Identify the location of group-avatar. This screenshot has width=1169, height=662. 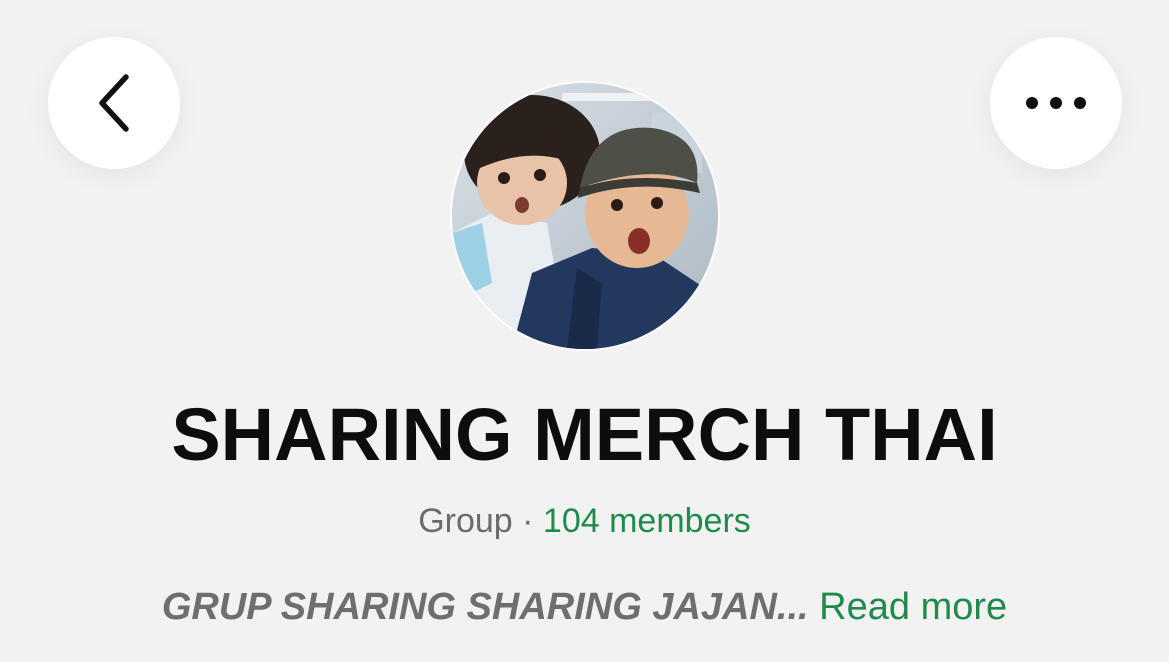
(585, 216).